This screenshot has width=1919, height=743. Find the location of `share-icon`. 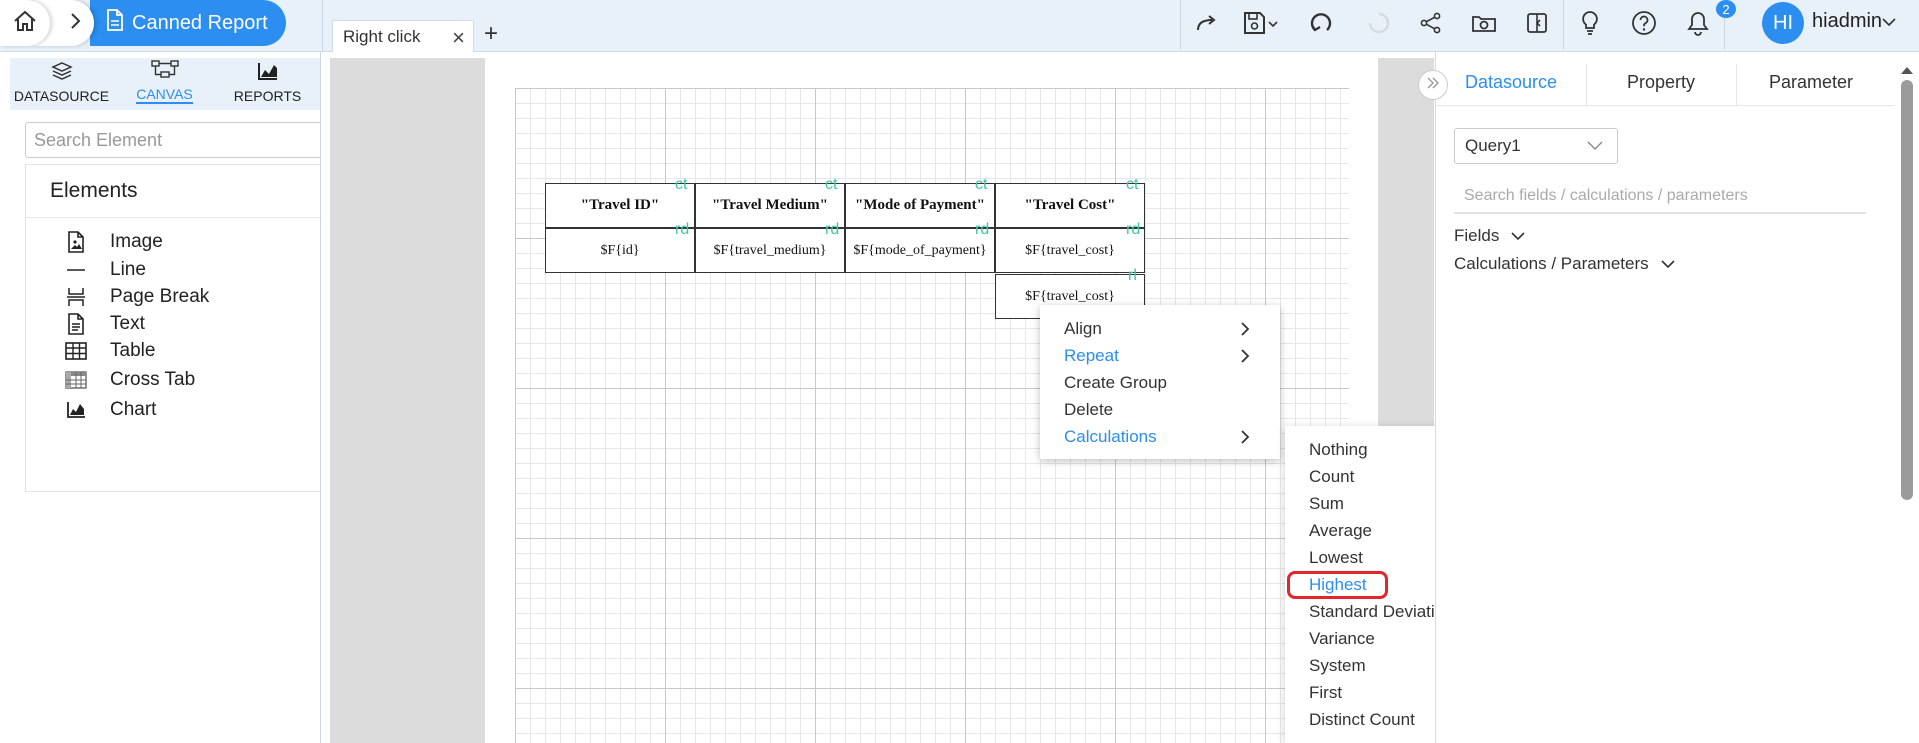

share-icon is located at coordinates (1431, 23).